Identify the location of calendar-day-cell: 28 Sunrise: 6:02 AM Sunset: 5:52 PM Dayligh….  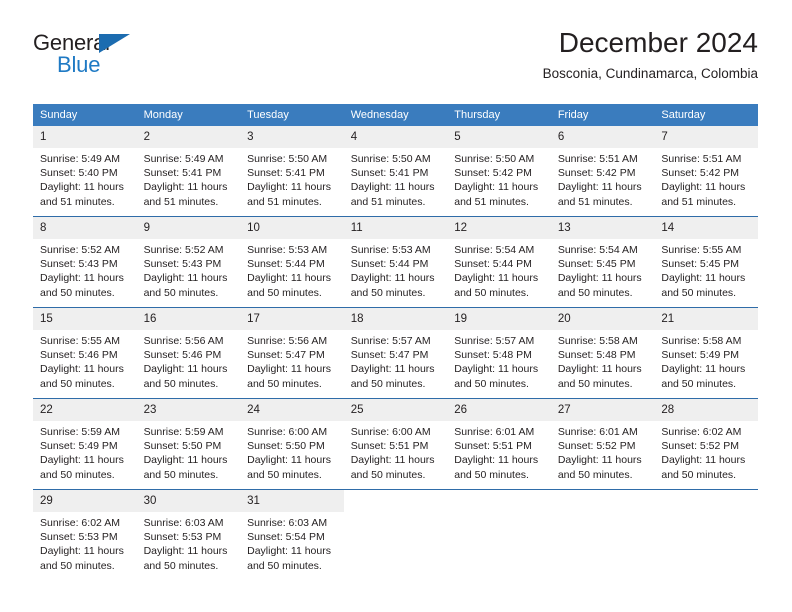
(706, 444).